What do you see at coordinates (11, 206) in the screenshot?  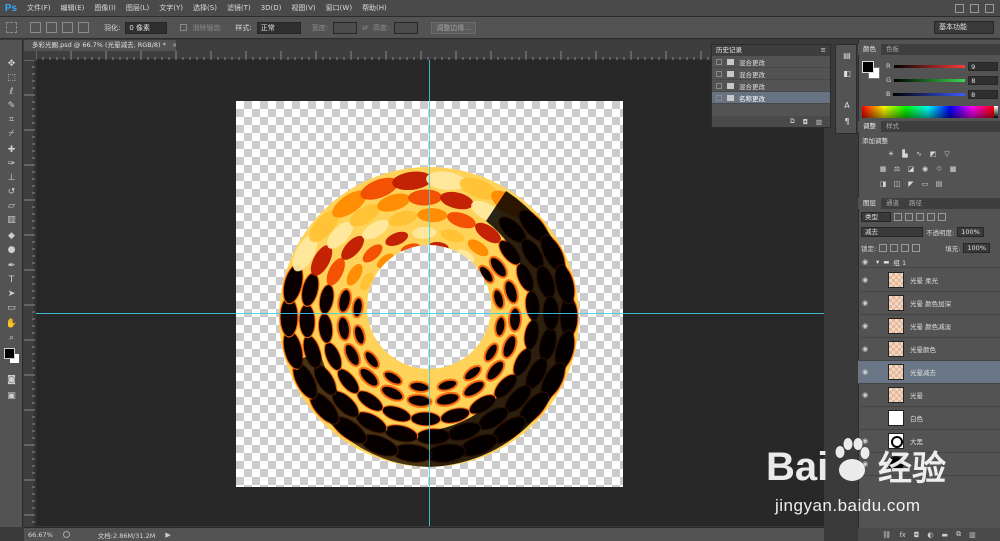 I see `eraser-tool-icon: ▱` at bounding box center [11, 206].